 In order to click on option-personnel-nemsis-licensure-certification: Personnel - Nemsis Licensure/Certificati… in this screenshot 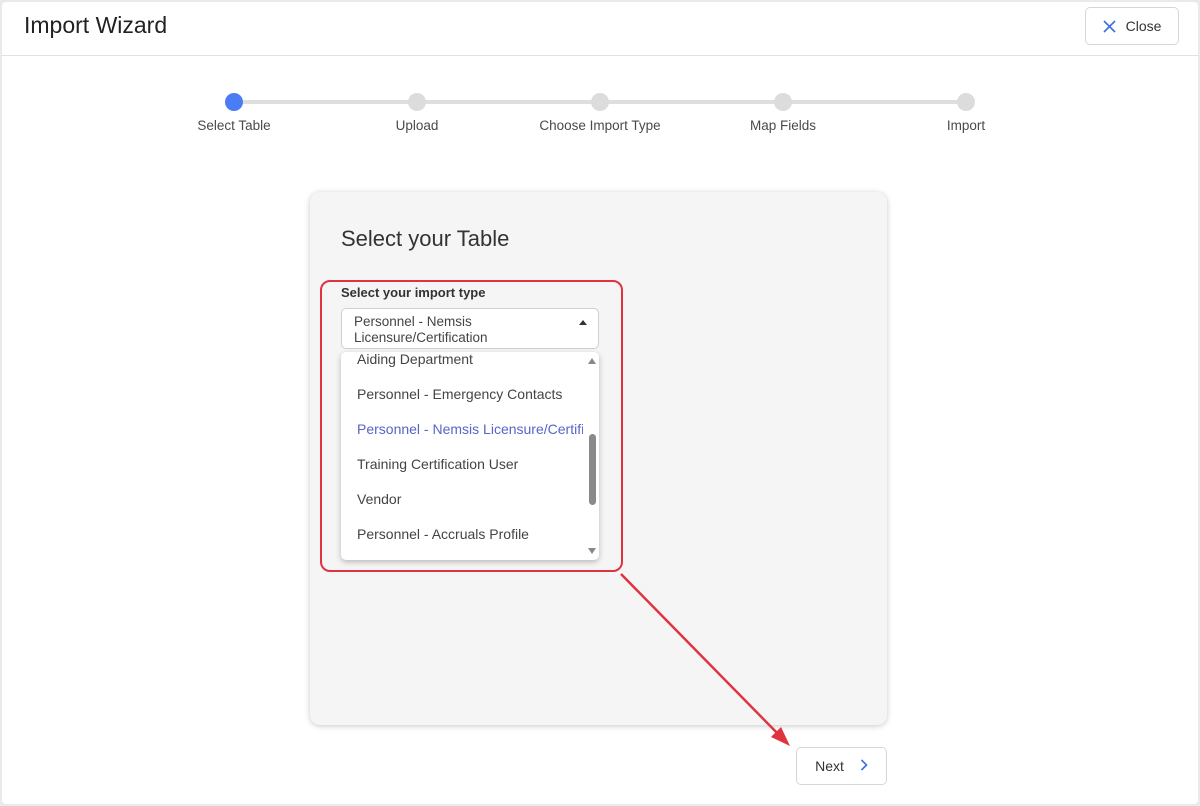, I will do `click(462, 429)`.